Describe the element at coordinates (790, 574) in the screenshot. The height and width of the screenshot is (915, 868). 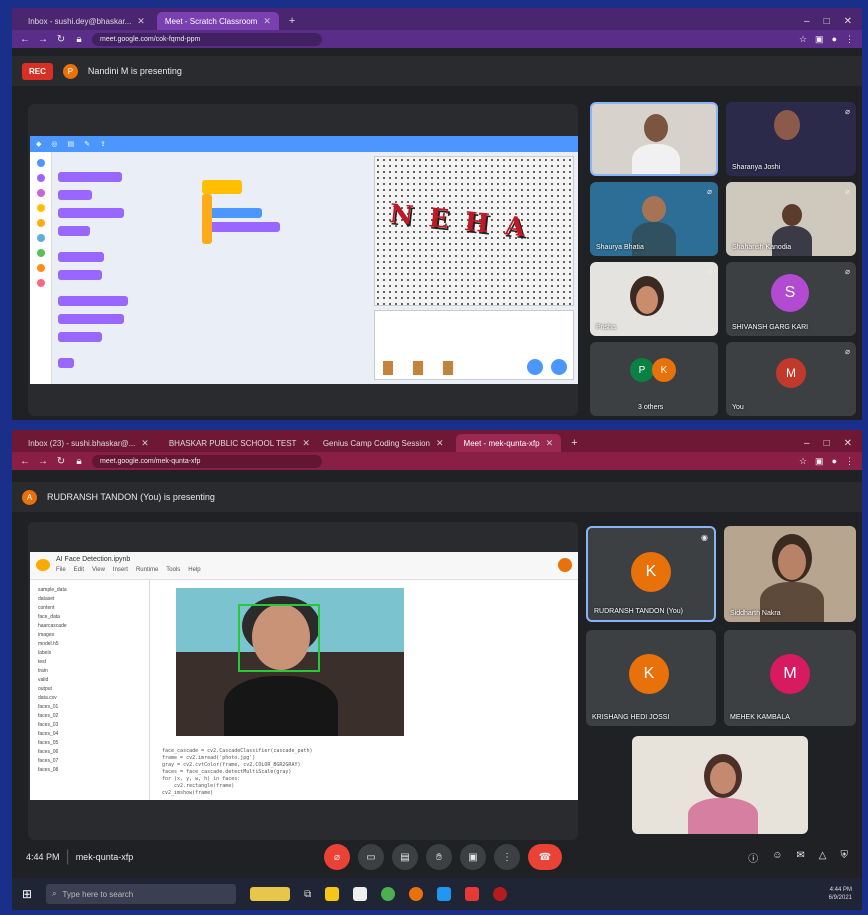
I see `participant-tile: Siddharth Nakra` at that location.